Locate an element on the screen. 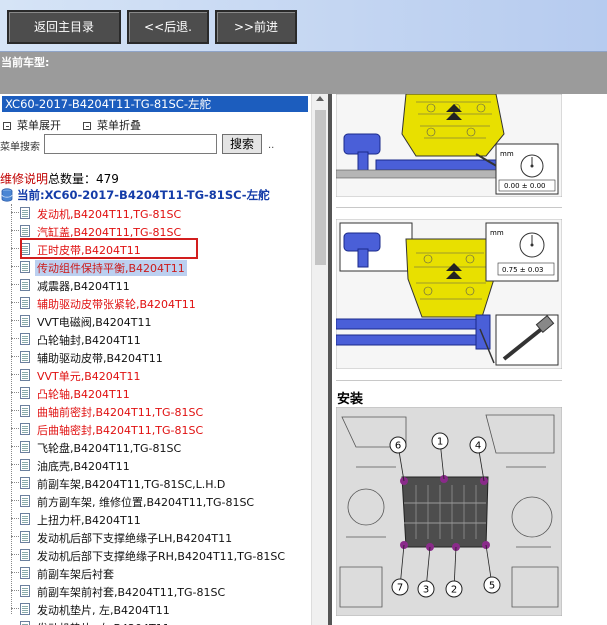  tree-item-label: 上扭力杆,B4204T11 is located at coordinates (89, 520).